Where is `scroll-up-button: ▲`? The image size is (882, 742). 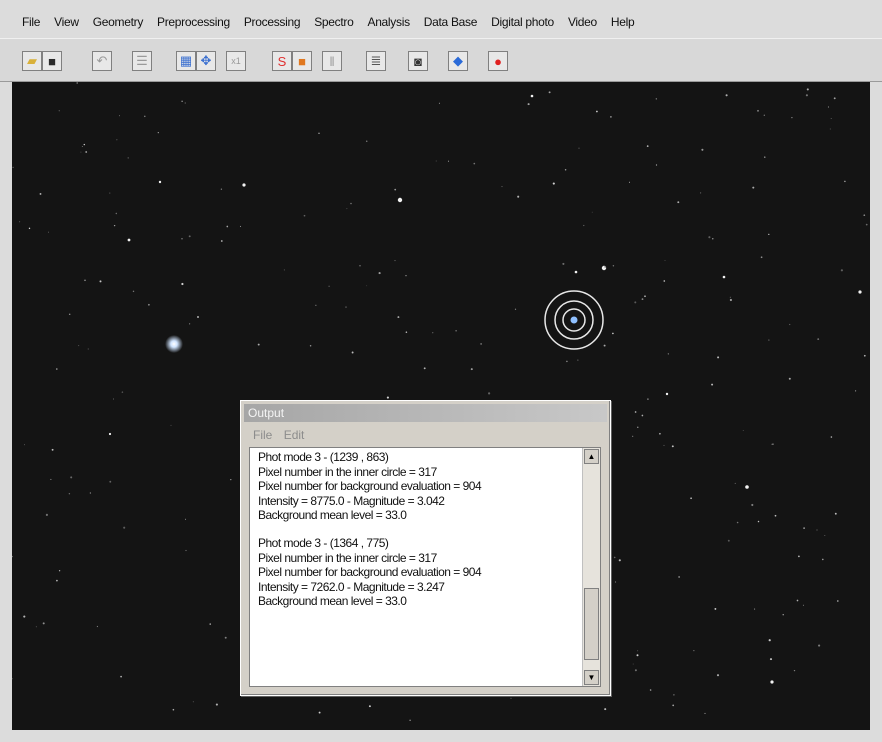
scroll-up-button: ▲ is located at coordinates (591, 456).